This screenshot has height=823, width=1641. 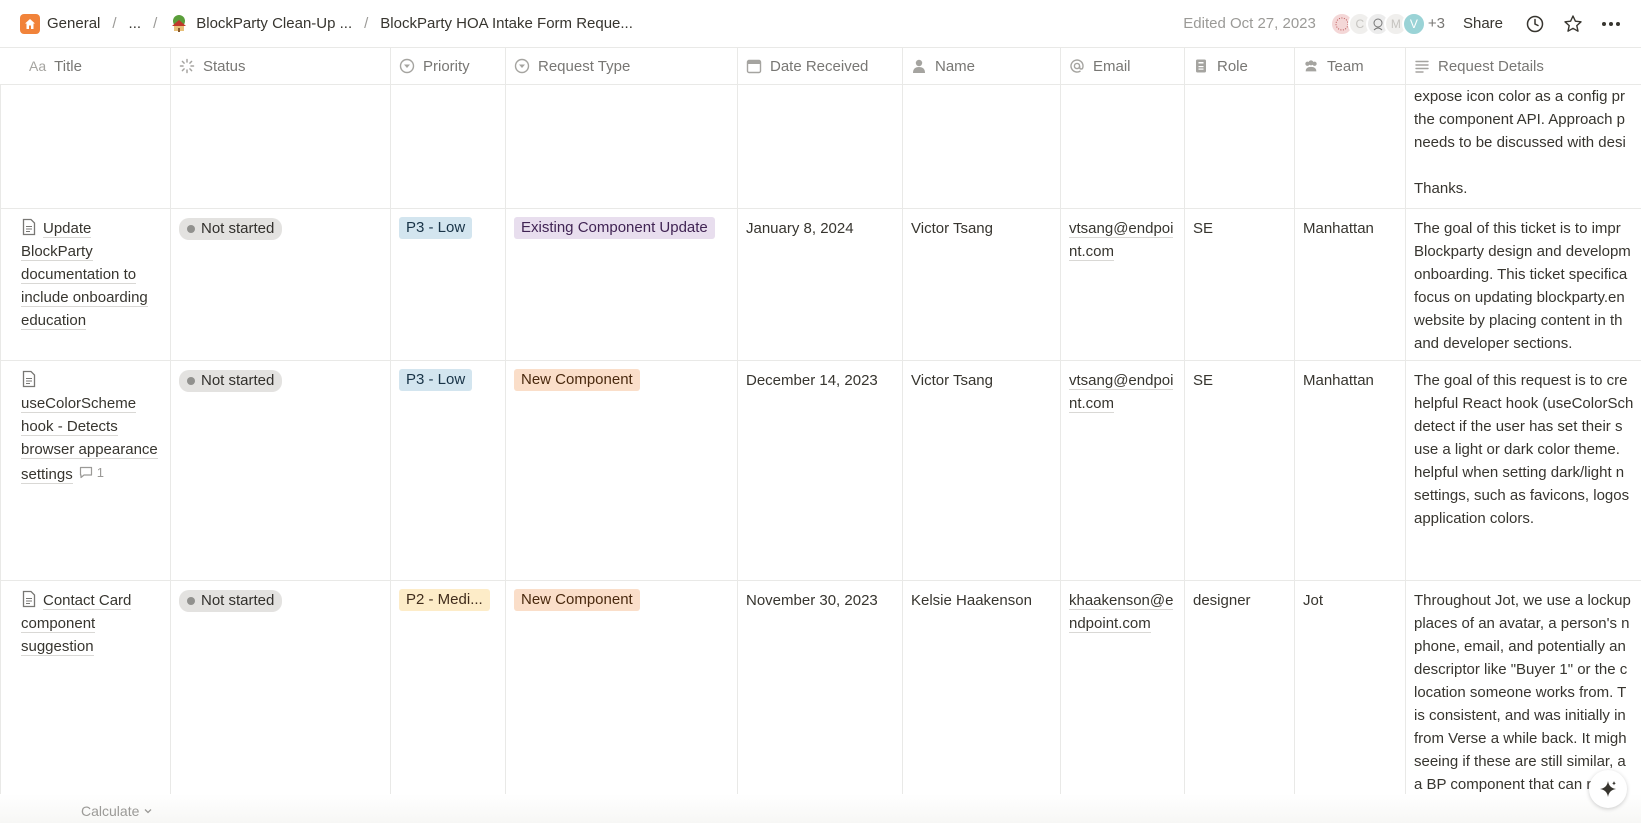 I want to click on date-cell: November 30, 2023, so click(x=820, y=688).